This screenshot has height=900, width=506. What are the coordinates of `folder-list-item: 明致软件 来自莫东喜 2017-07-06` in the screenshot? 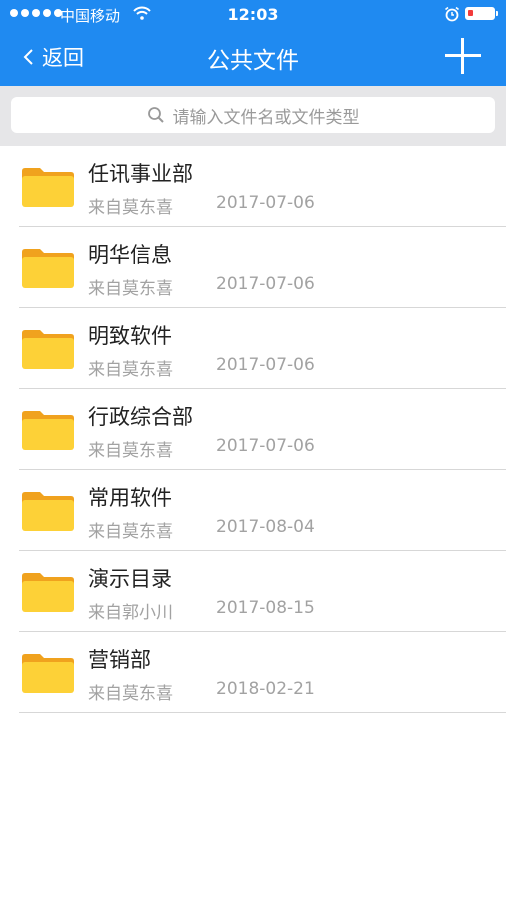 It's located at (253, 348).